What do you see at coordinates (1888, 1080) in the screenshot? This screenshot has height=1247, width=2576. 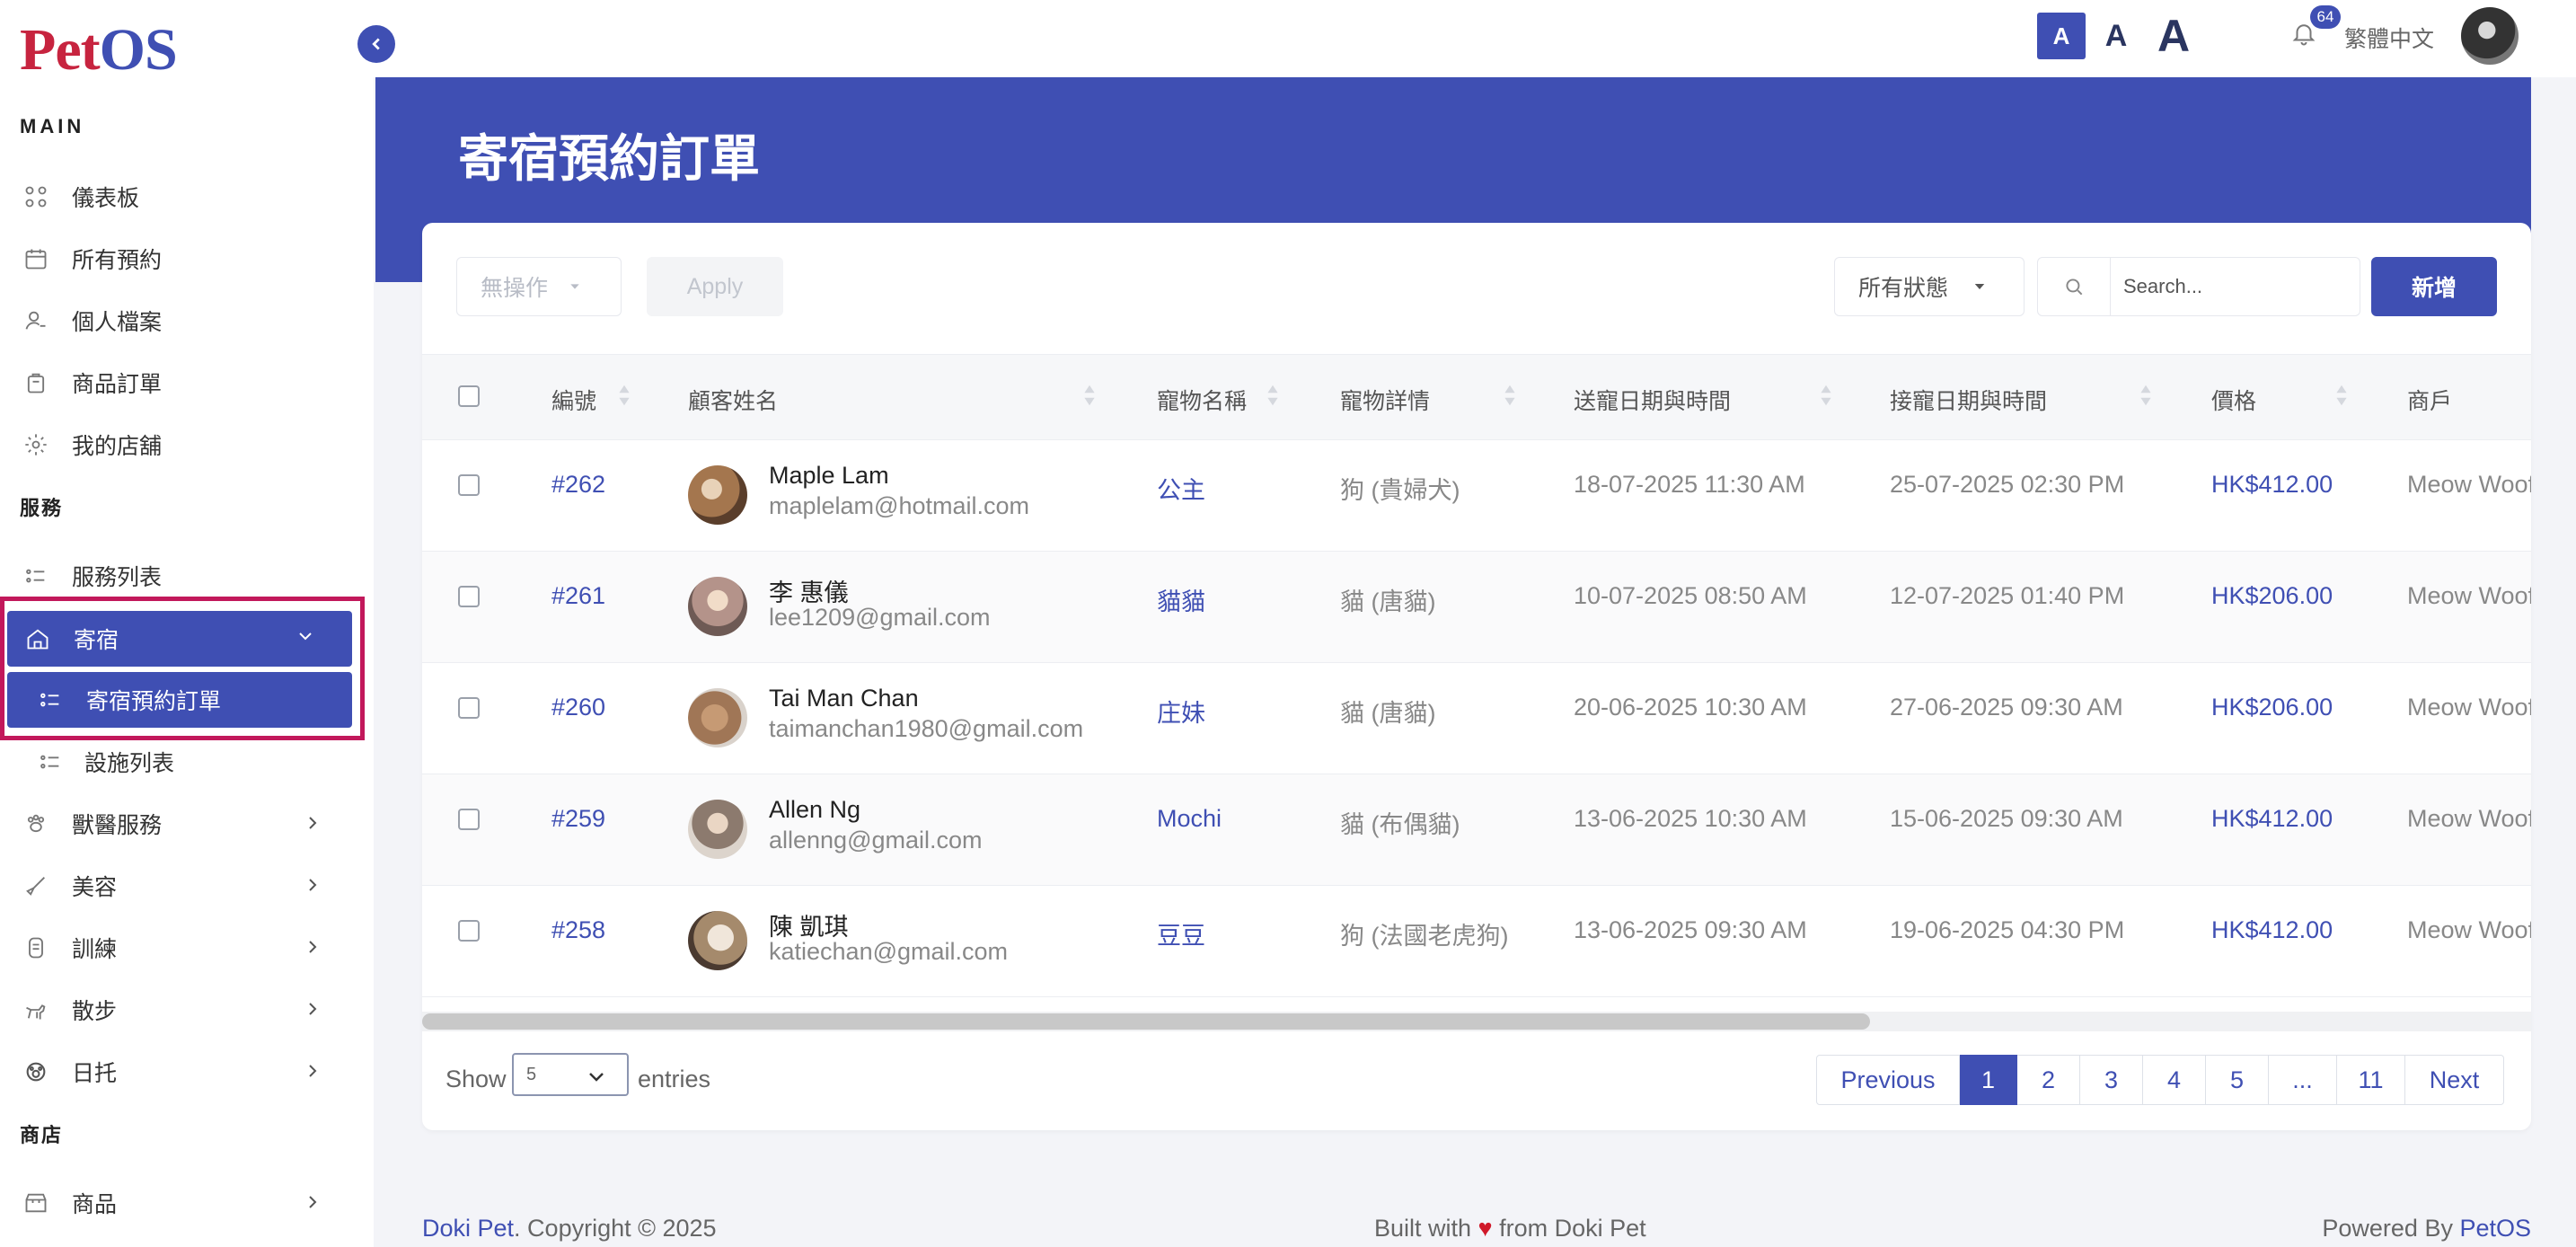 I see `pagination-previous: Previous` at bounding box center [1888, 1080].